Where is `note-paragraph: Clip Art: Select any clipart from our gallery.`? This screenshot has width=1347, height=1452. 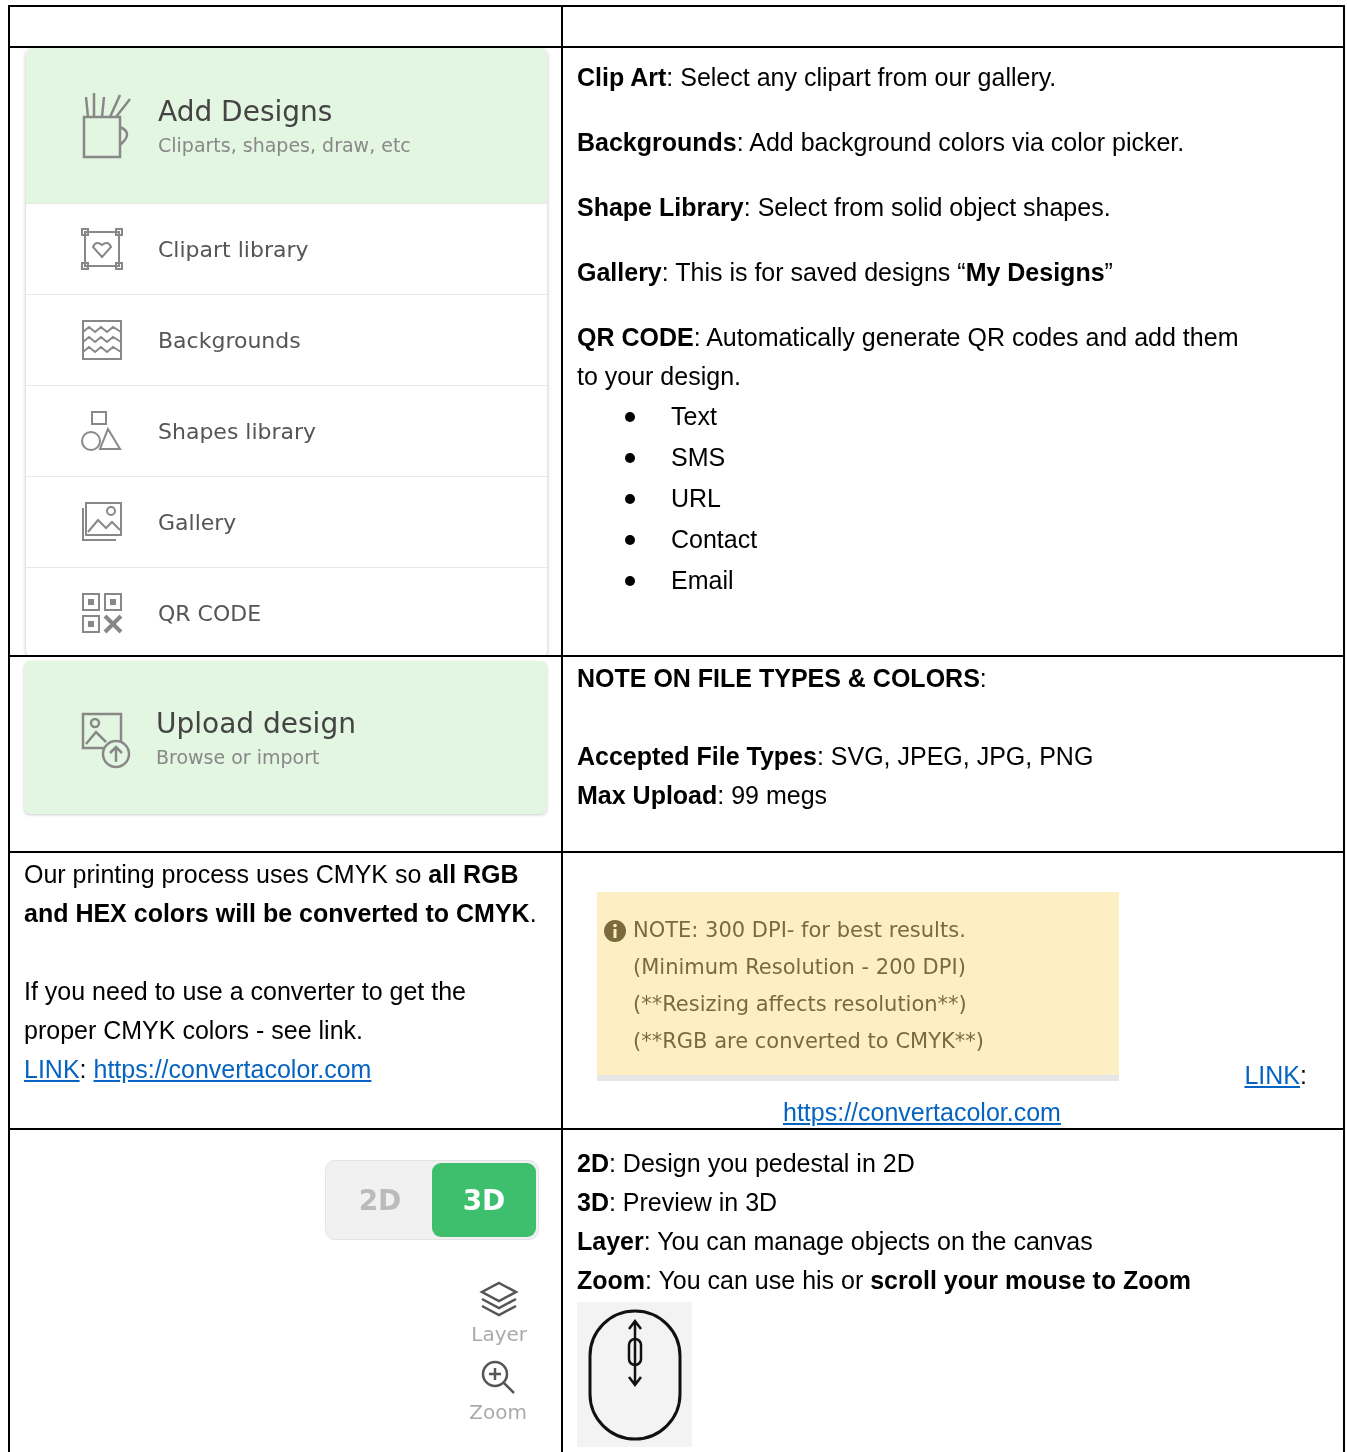
note-paragraph: Clip Art: Select any clipart from our gallery. is located at coordinates (817, 77).